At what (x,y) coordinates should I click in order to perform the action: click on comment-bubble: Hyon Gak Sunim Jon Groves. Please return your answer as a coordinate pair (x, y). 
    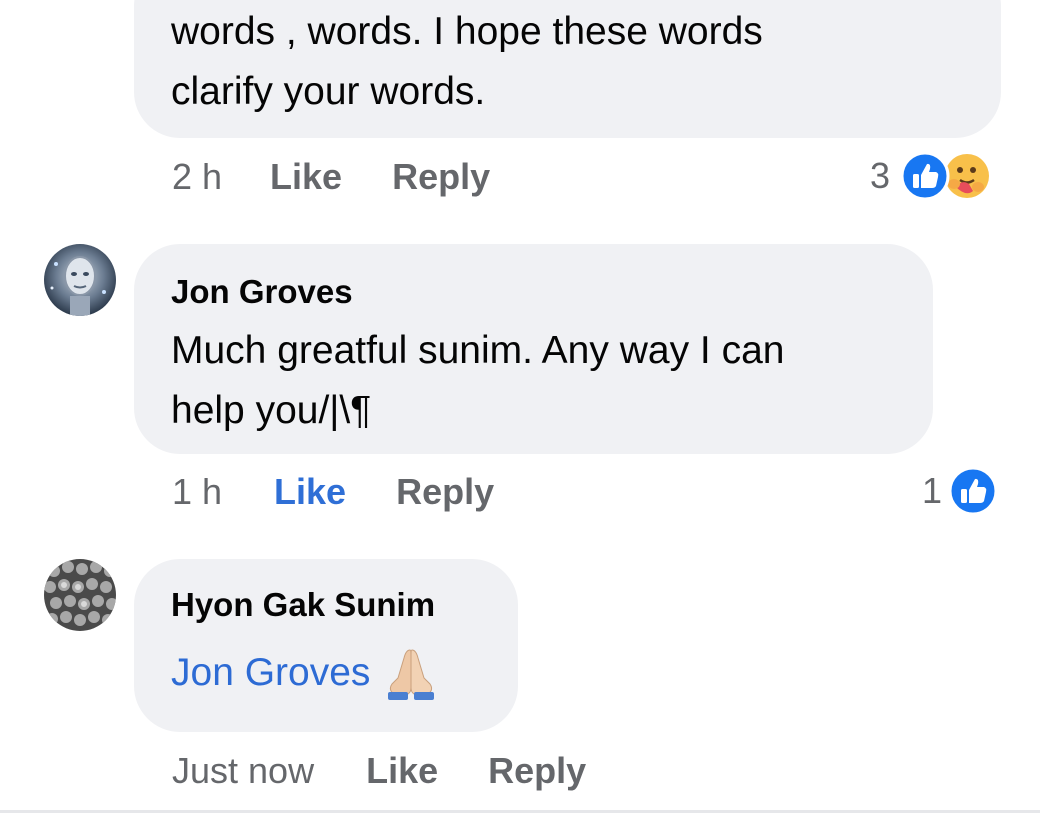
    Looking at the image, I should click on (326, 645).